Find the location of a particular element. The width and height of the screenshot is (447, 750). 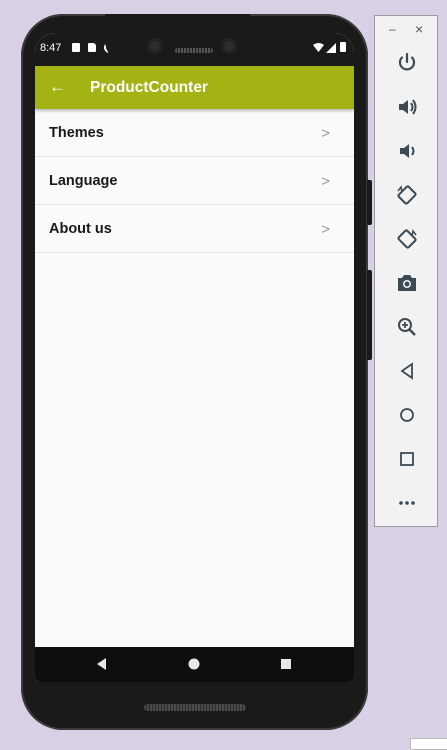

settings-item-label: Language is located at coordinates (83, 181).